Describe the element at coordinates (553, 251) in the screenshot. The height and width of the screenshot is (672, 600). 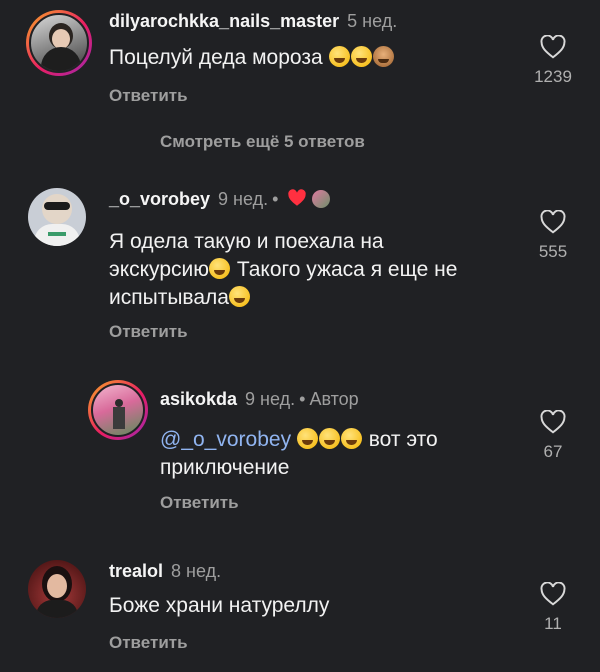
I see `like-count: 555` at that location.